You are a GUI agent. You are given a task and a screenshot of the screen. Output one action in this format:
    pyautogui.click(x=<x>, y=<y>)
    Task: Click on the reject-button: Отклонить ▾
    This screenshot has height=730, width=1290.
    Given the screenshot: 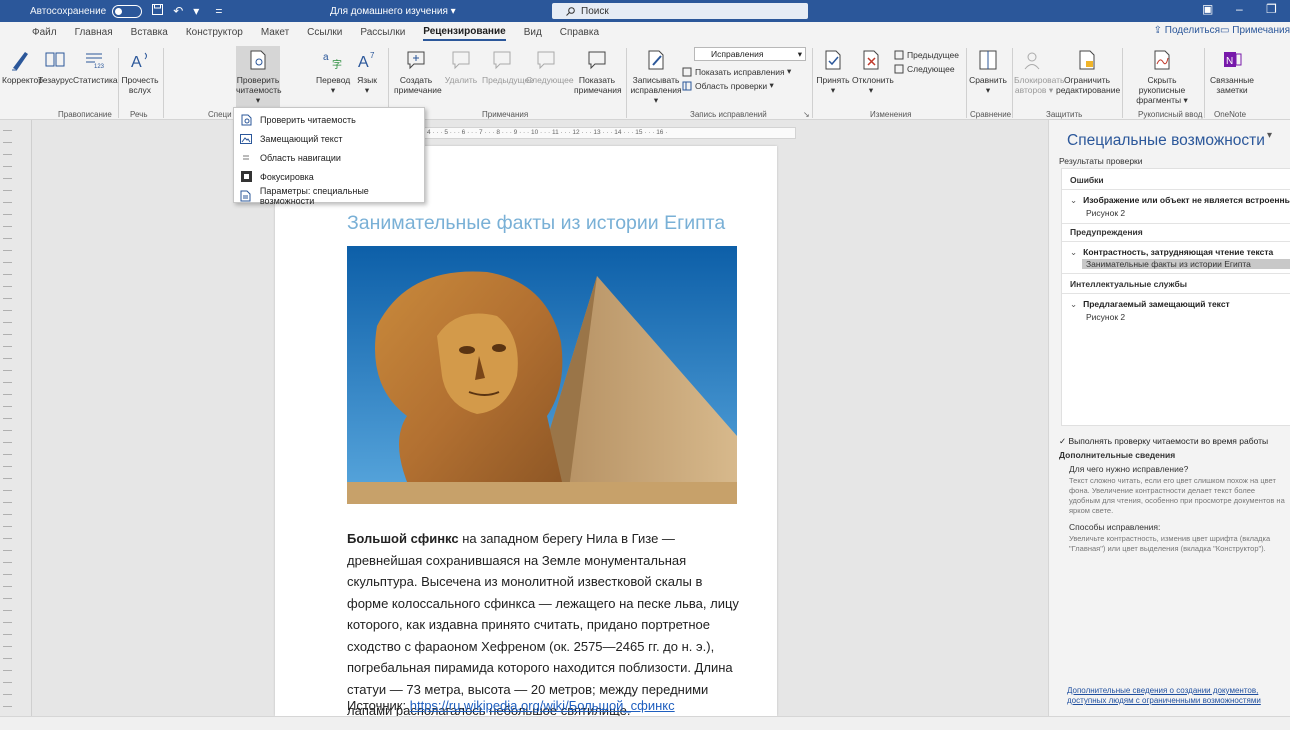 What is the action you would take?
    pyautogui.click(x=873, y=71)
    